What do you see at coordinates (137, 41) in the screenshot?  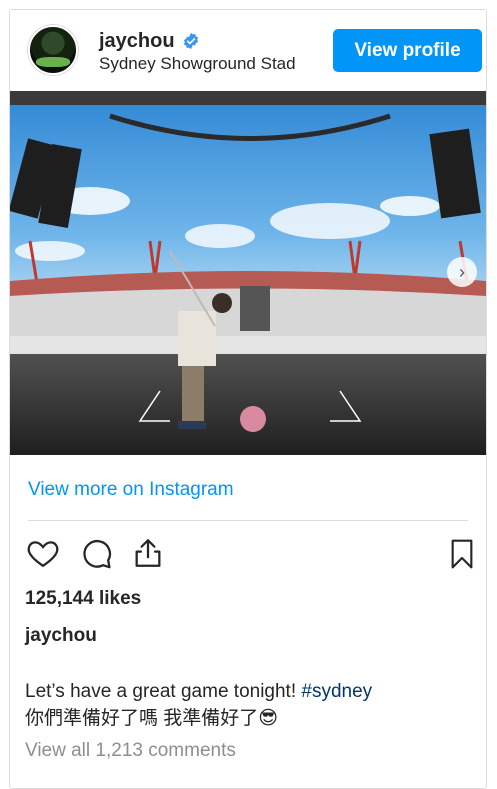 I see `username: jaychou` at bounding box center [137, 41].